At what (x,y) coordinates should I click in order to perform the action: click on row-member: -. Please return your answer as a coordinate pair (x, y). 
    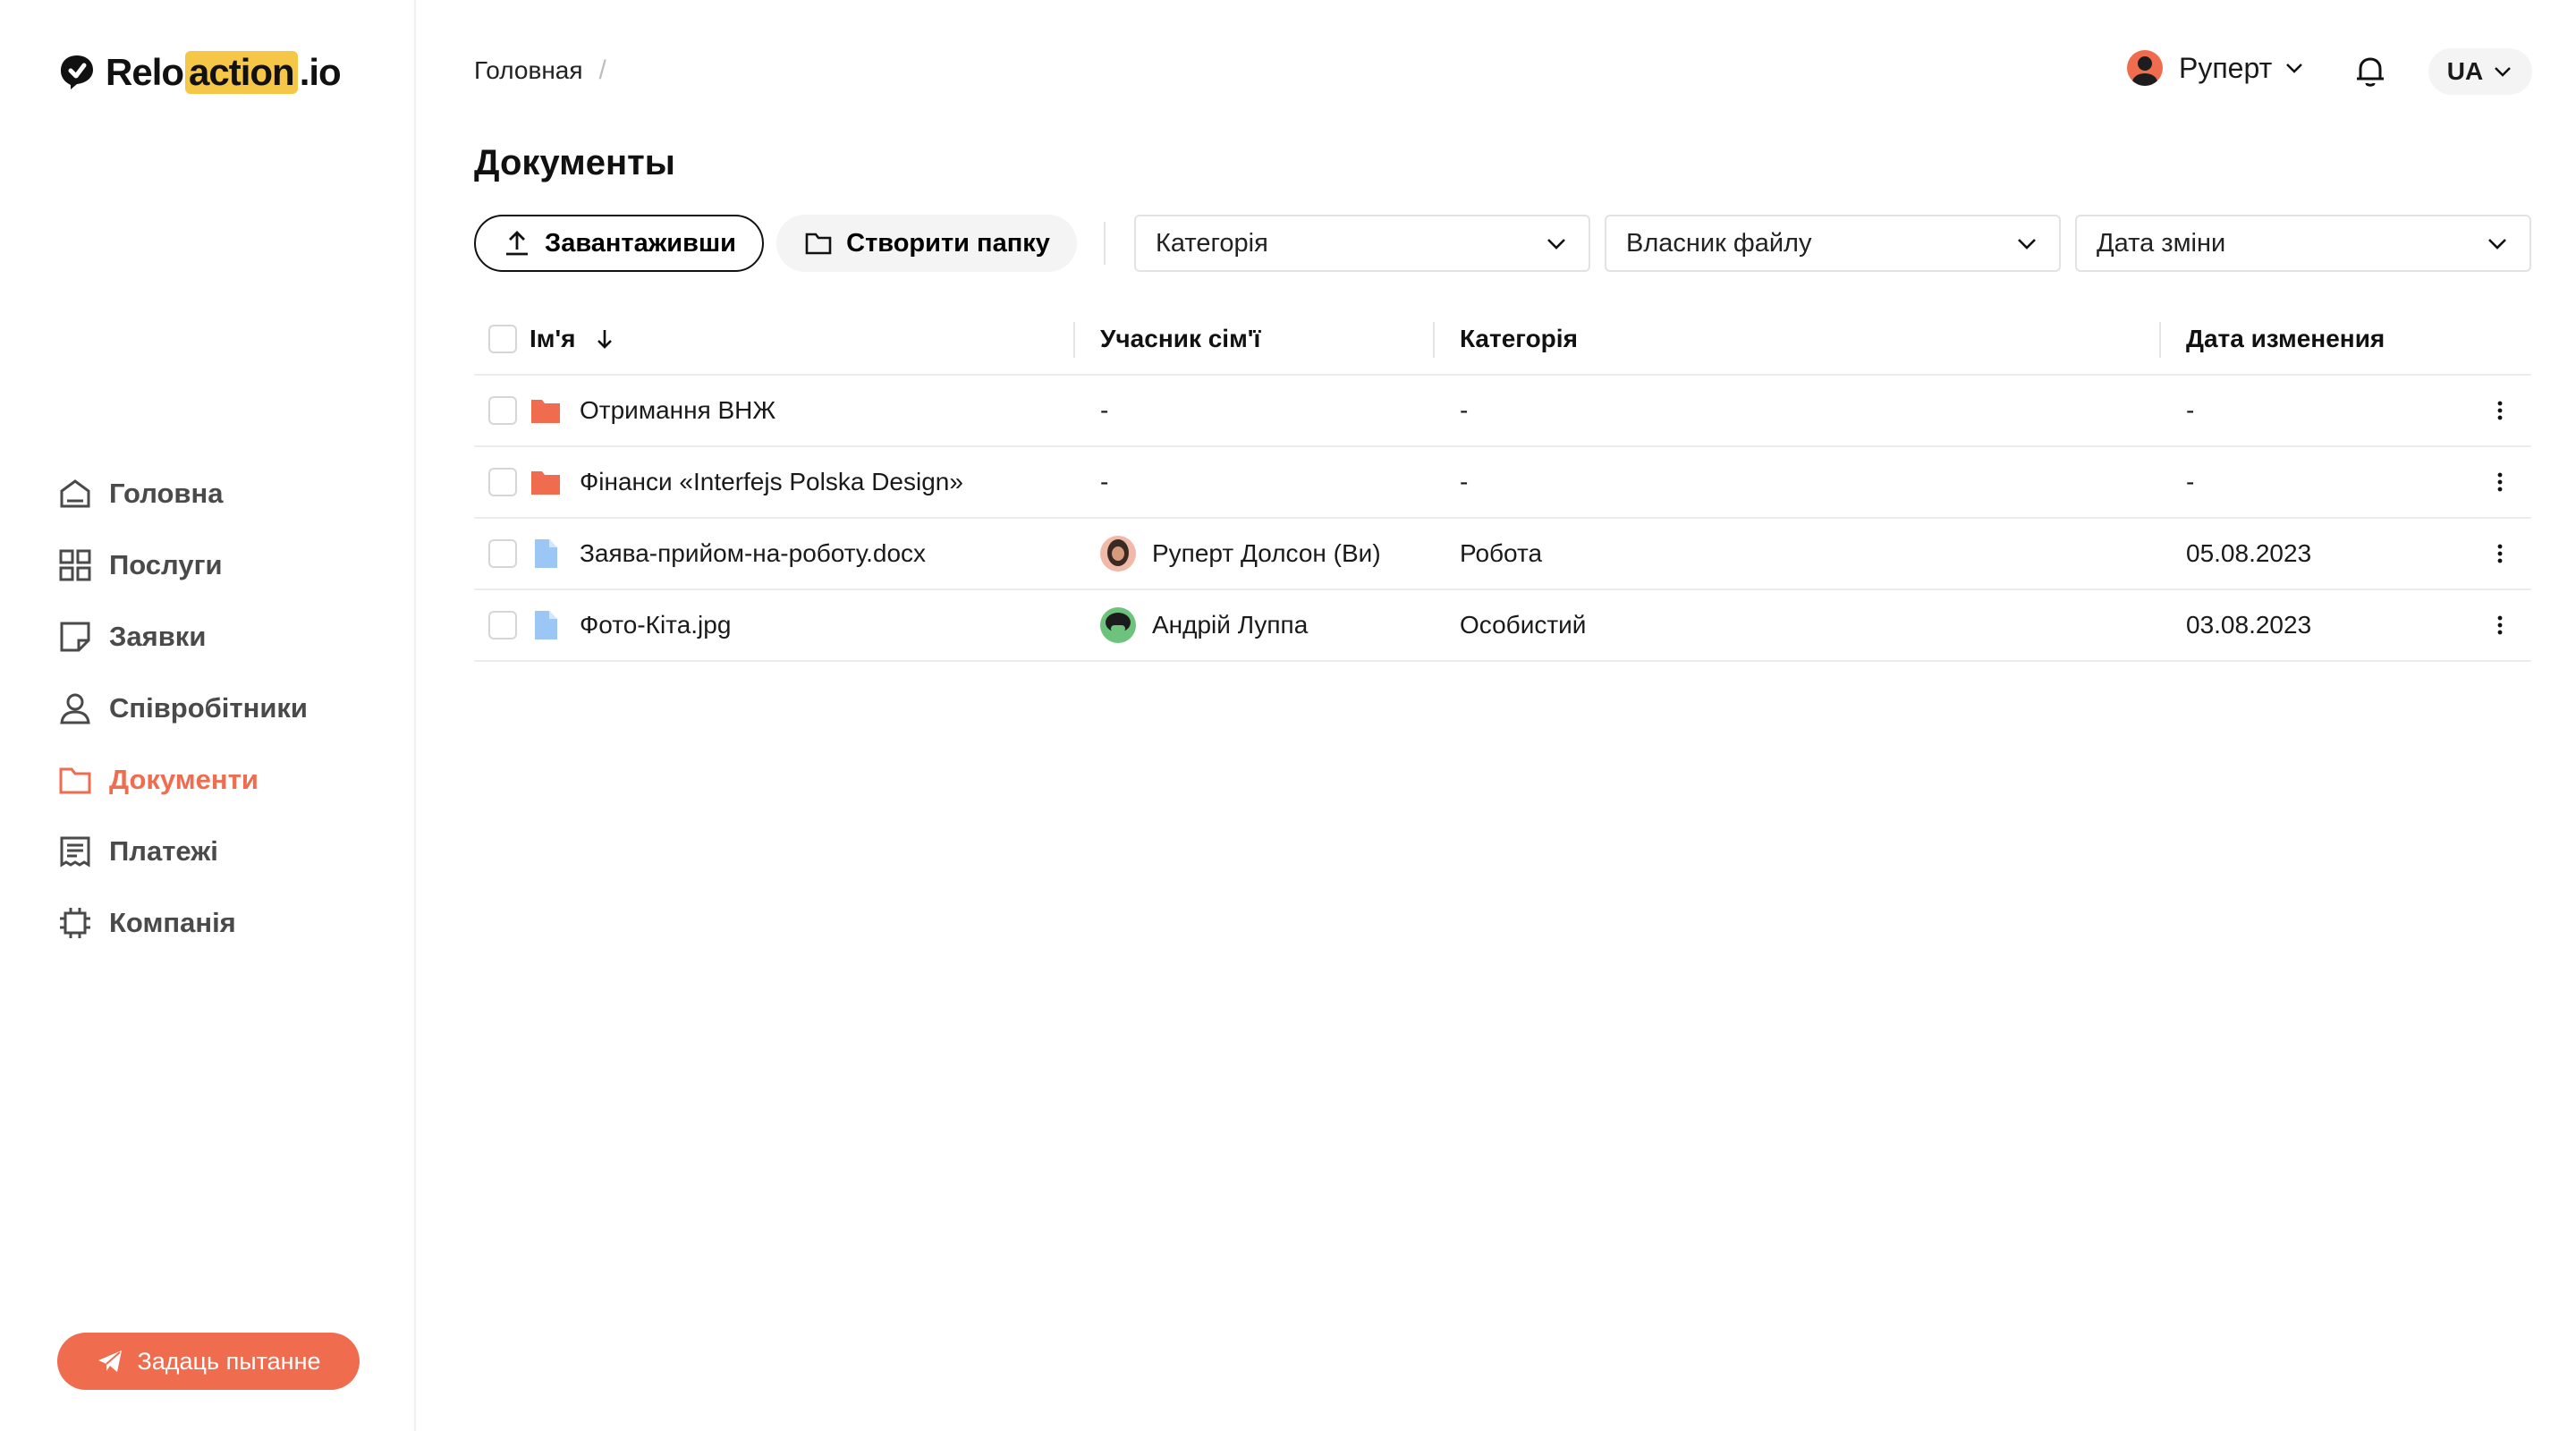
    Looking at the image, I should click on (1104, 482).